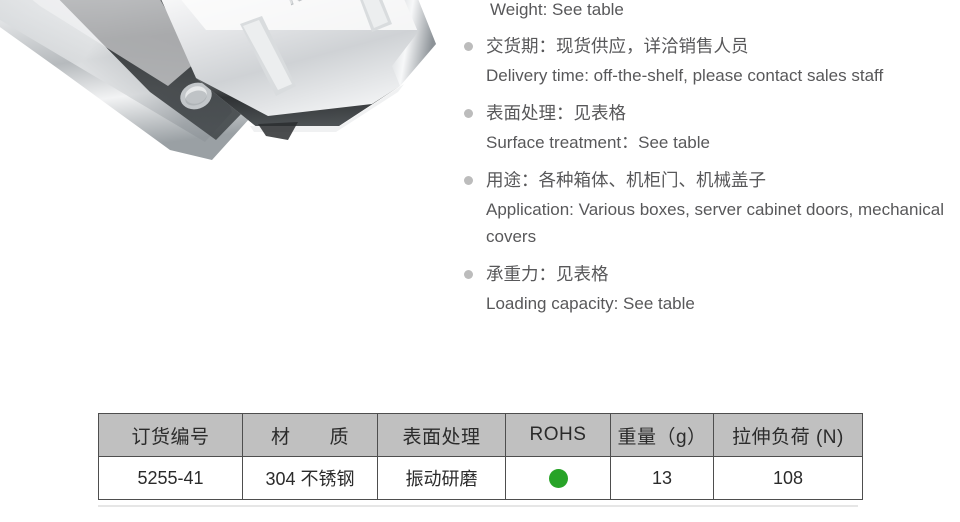 This screenshot has width=960, height=522. What do you see at coordinates (558, 435) in the screenshot?
I see `col-header-rohs: ROHS` at bounding box center [558, 435].